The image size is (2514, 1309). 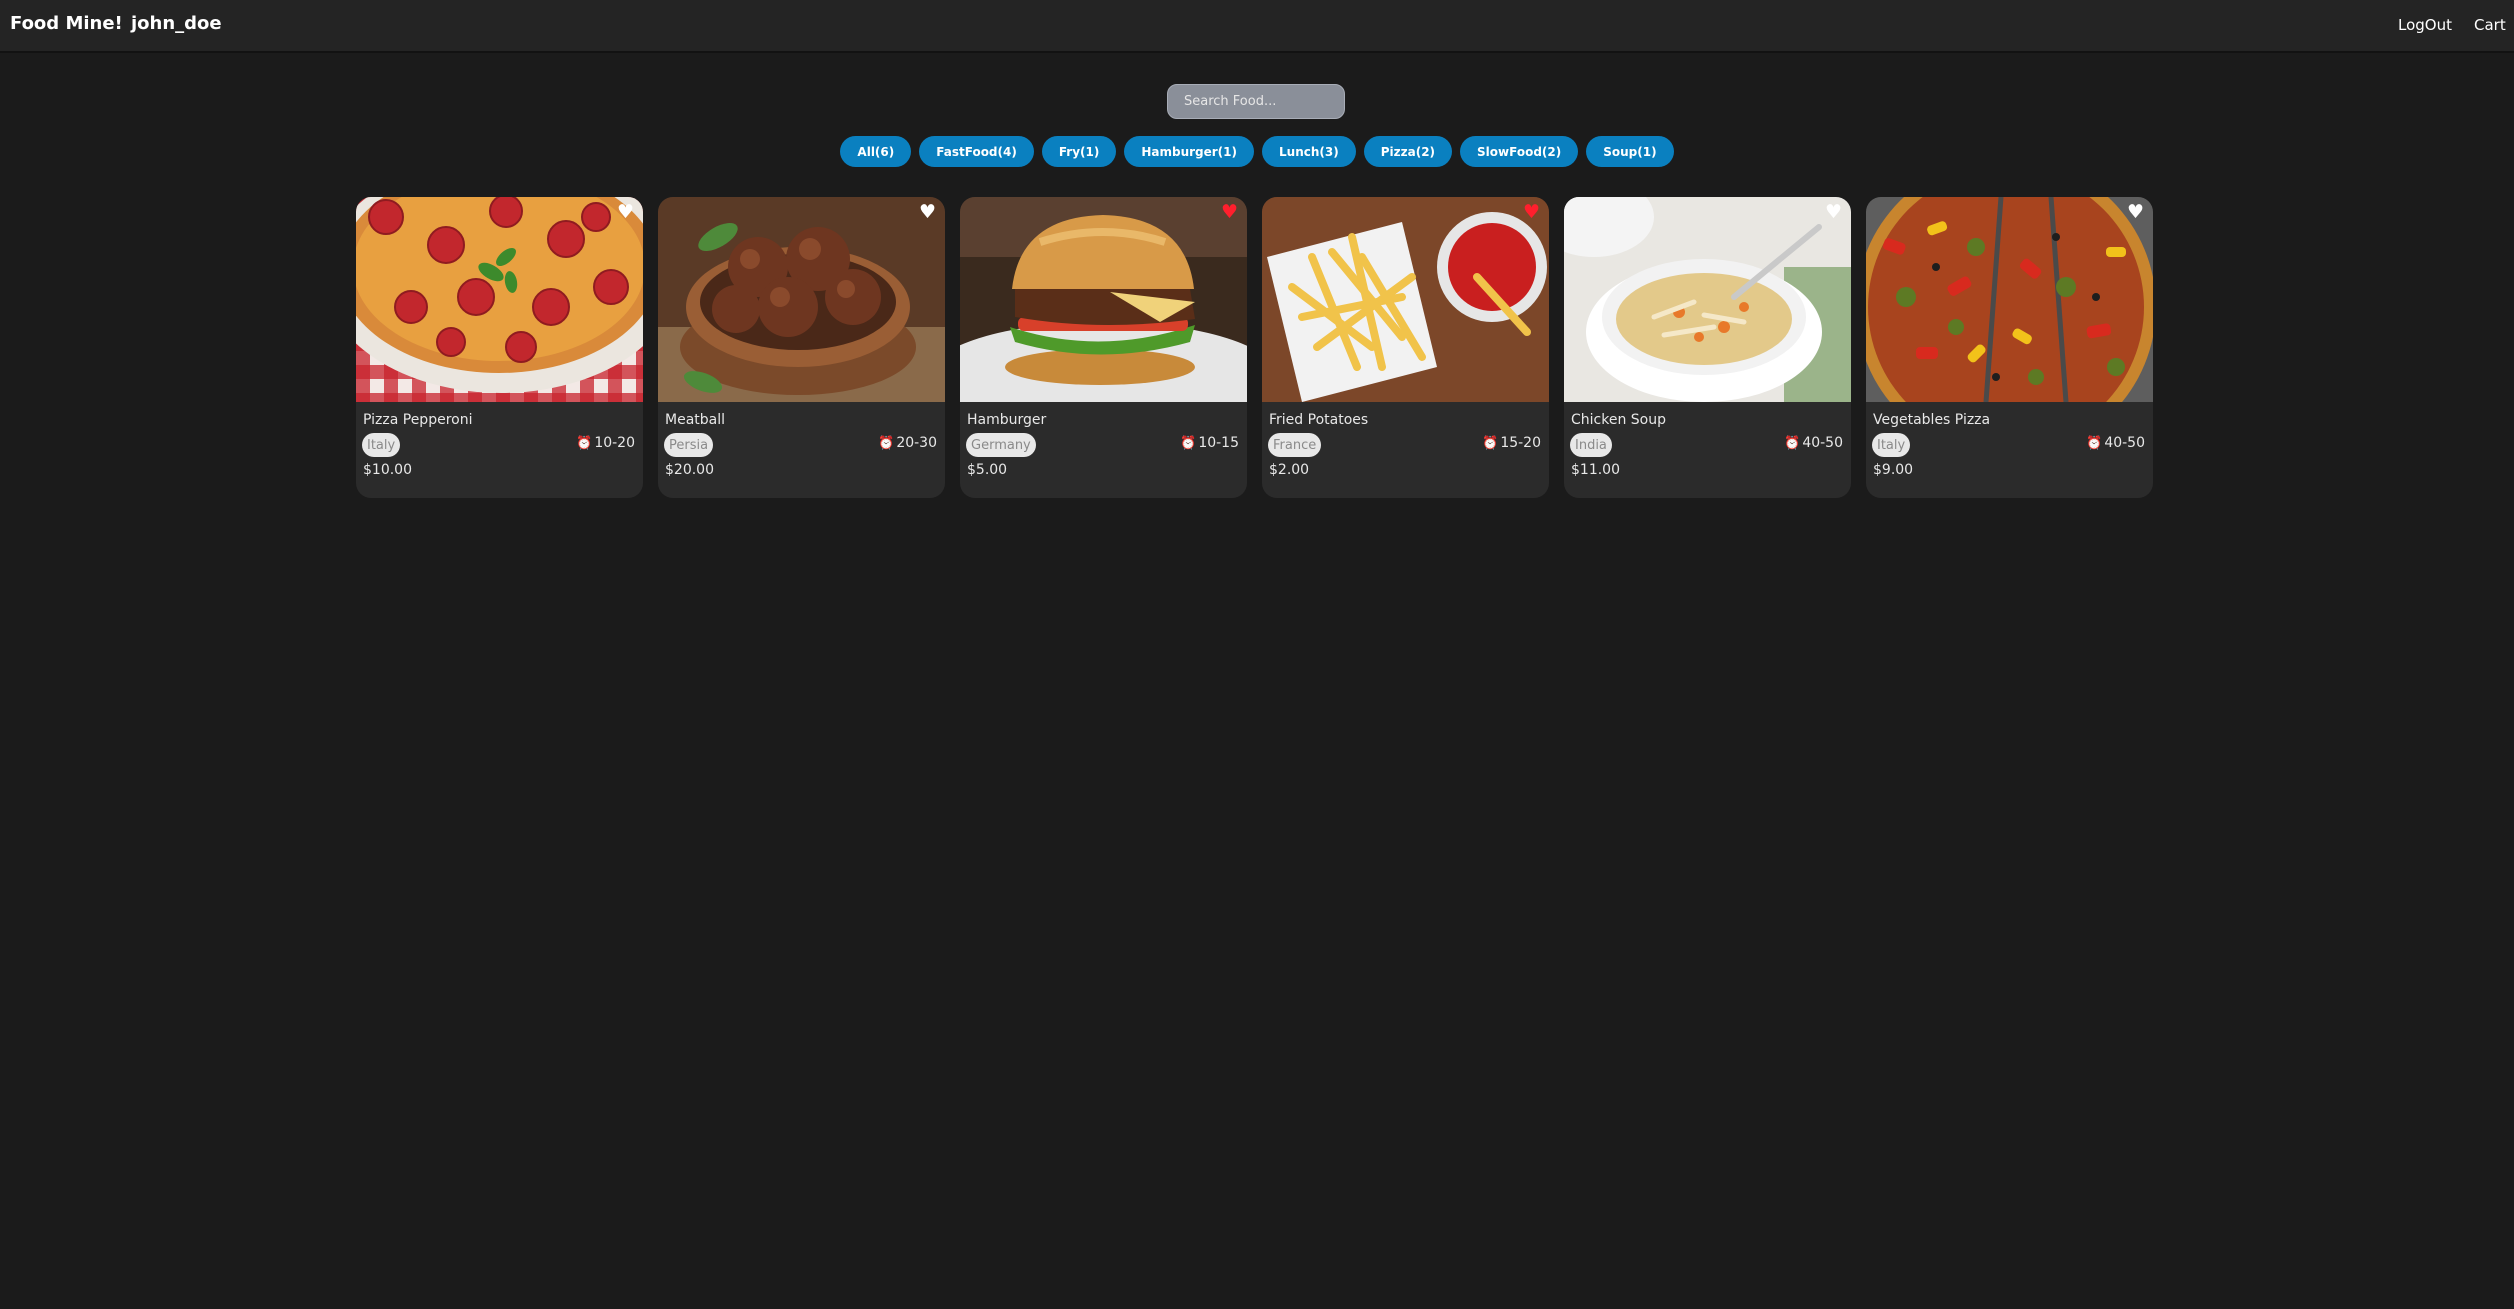 I want to click on food-name: Fried Potatoes, so click(x=1319, y=420).